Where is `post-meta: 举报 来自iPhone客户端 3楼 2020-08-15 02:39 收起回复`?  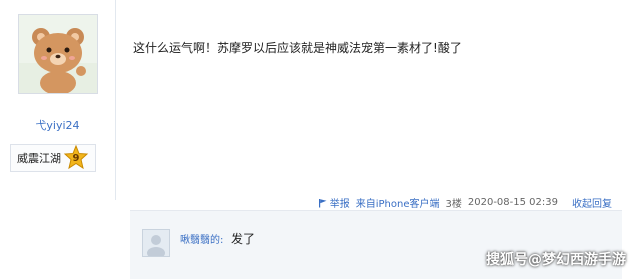
post-meta: 举报 来自iPhone客户端 3楼 2020-08-15 02:39 收起回复 is located at coordinates (465, 202).